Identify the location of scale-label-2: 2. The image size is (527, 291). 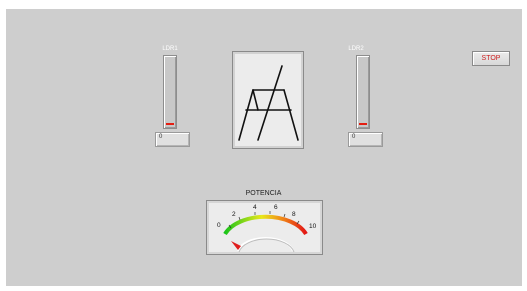
(234, 214).